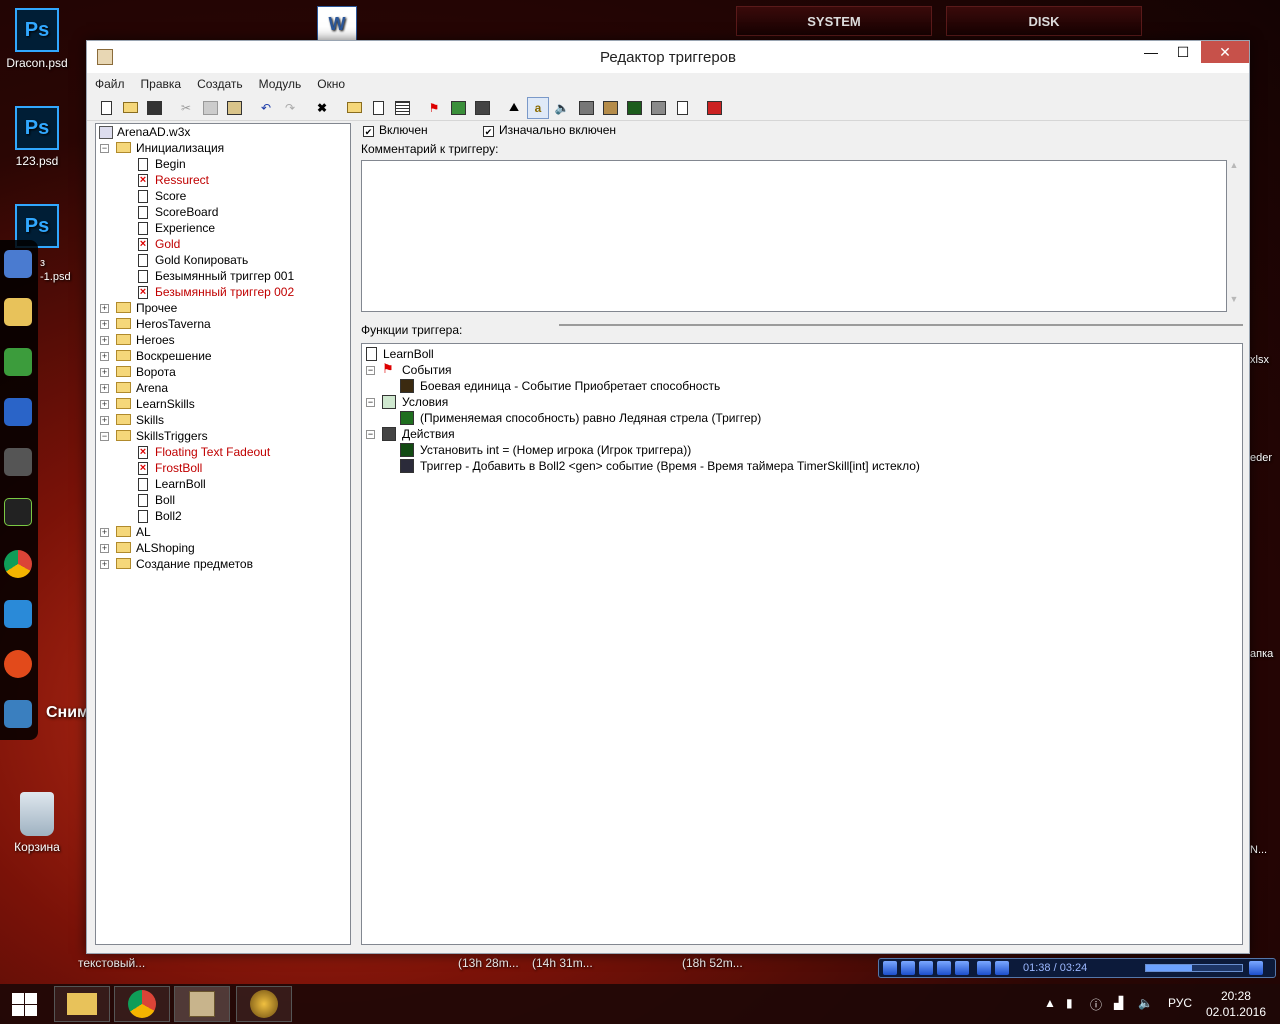 The height and width of the screenshot is (1024, 1280). I want to click on tree-folder: − Инициализация, so click(223, 148).